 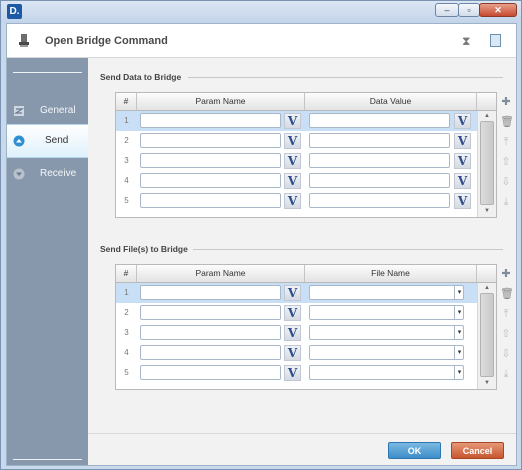 What do you see at coordinates (106, 41) in the screenshot?
I see `dialog-title: Open Bridge Command` at bounding box center [106, 41].